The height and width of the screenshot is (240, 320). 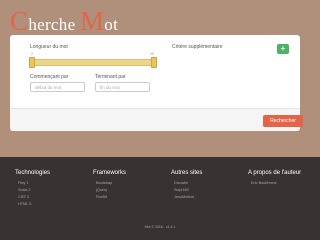 I want to click on card-footer, so click(x=155, y=119).